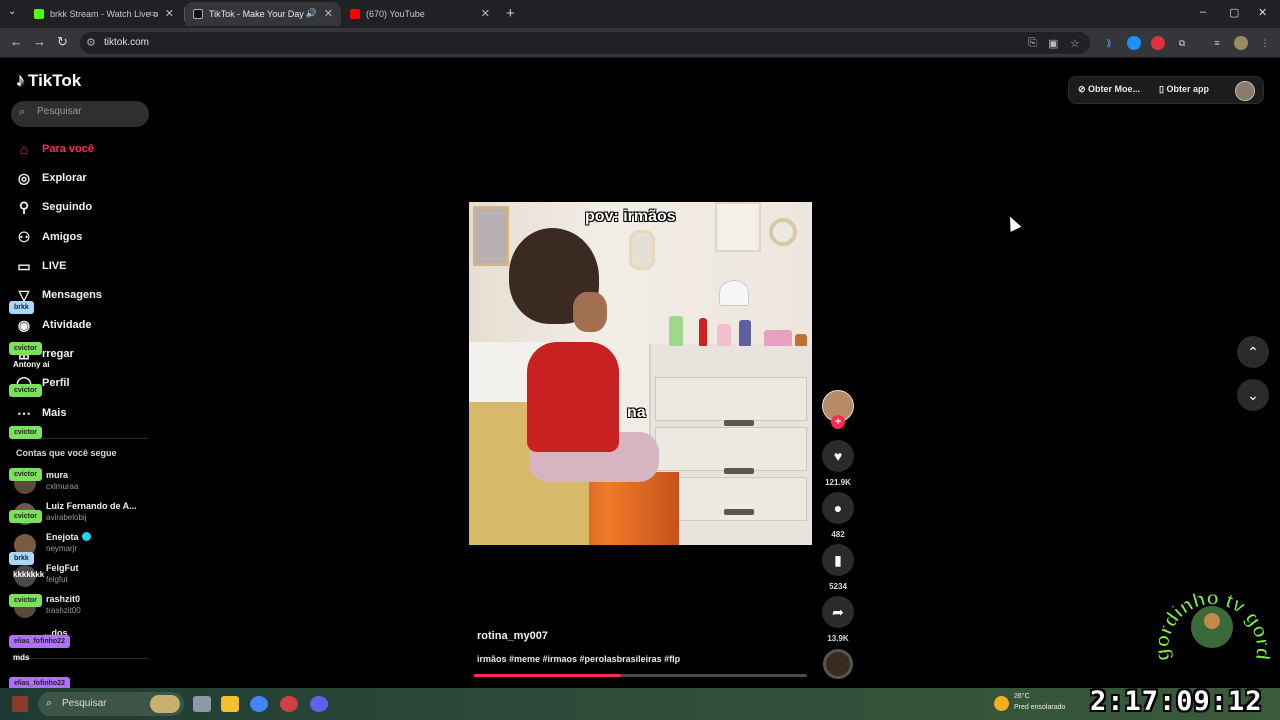 This screenshot has height=720, width=1280. I want to click on cast-icon: ▣, so click(1053, 43).